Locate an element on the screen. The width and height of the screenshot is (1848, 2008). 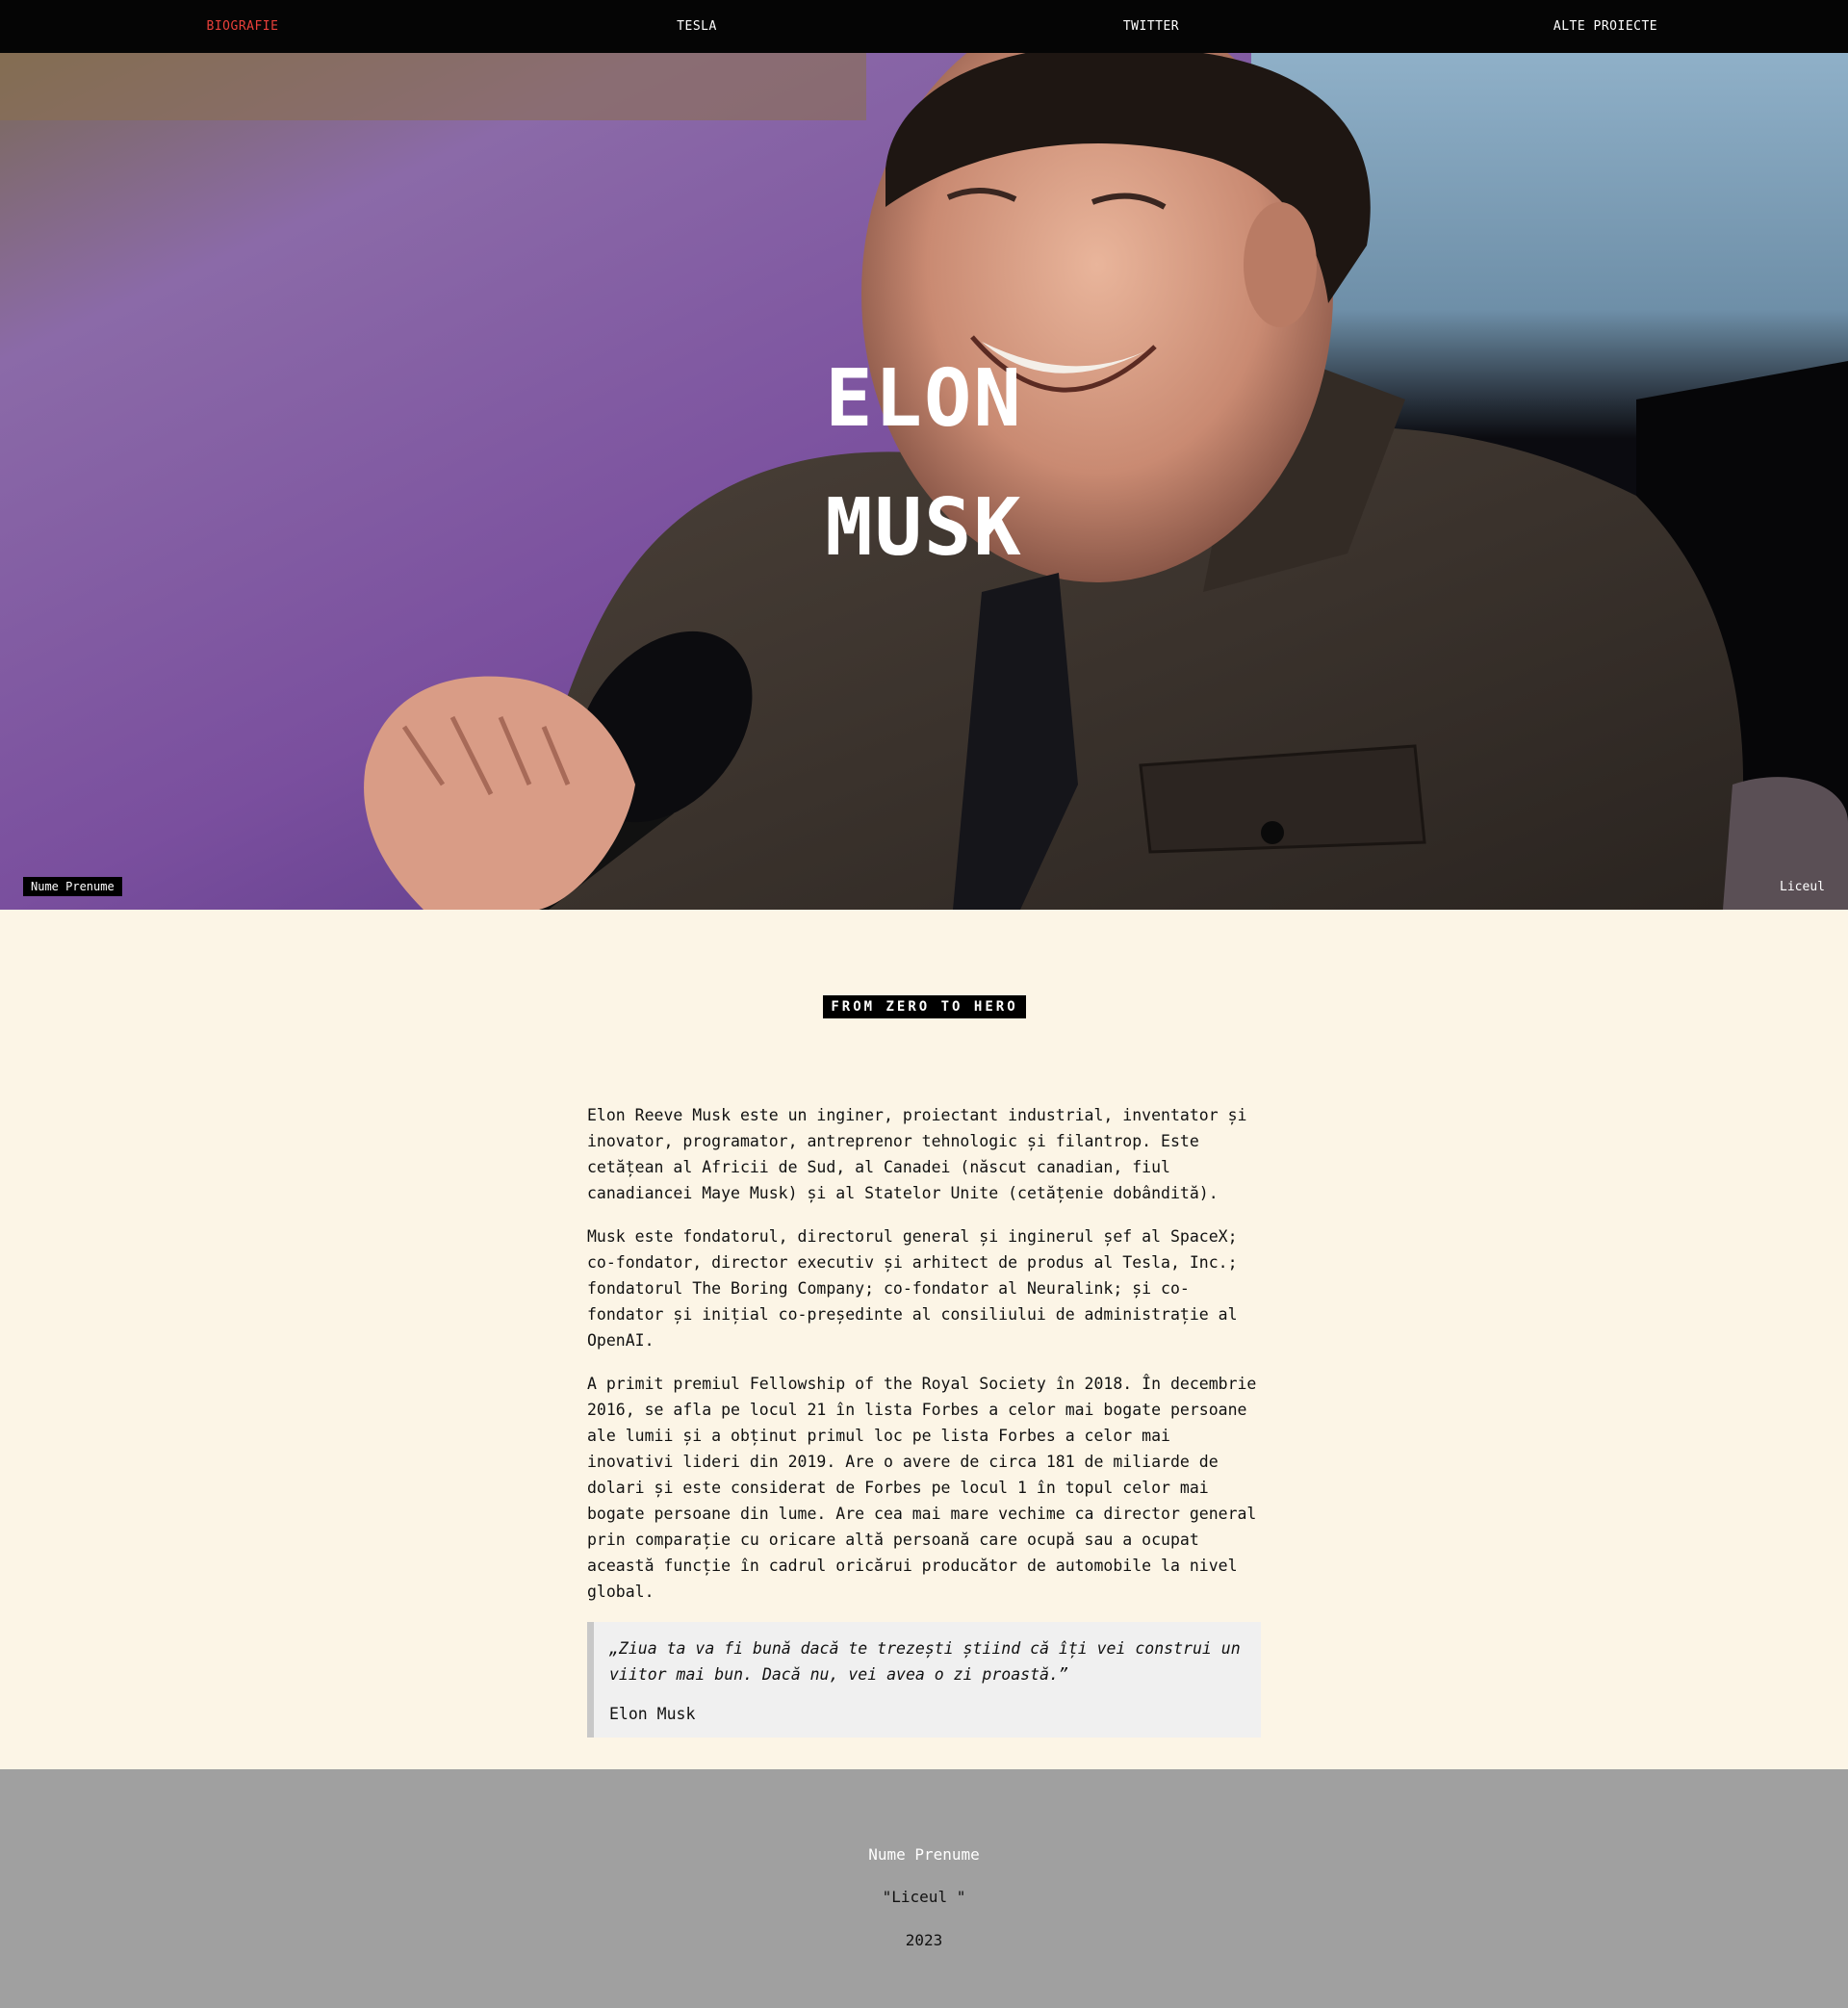
footer-year: 2023 is located at coordinates (924, 1940).